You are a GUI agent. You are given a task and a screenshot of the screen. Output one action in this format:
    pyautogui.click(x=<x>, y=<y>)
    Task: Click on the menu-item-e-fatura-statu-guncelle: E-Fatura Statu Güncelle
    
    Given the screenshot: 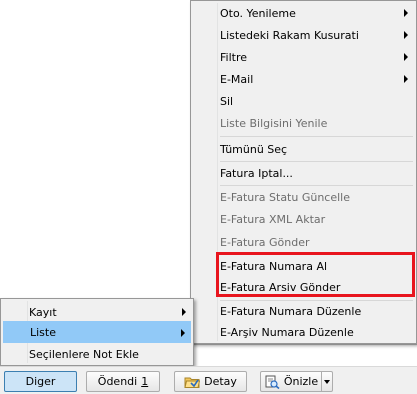 What is the action you would take?
    pyautogui.click(x=303, y=197)
    